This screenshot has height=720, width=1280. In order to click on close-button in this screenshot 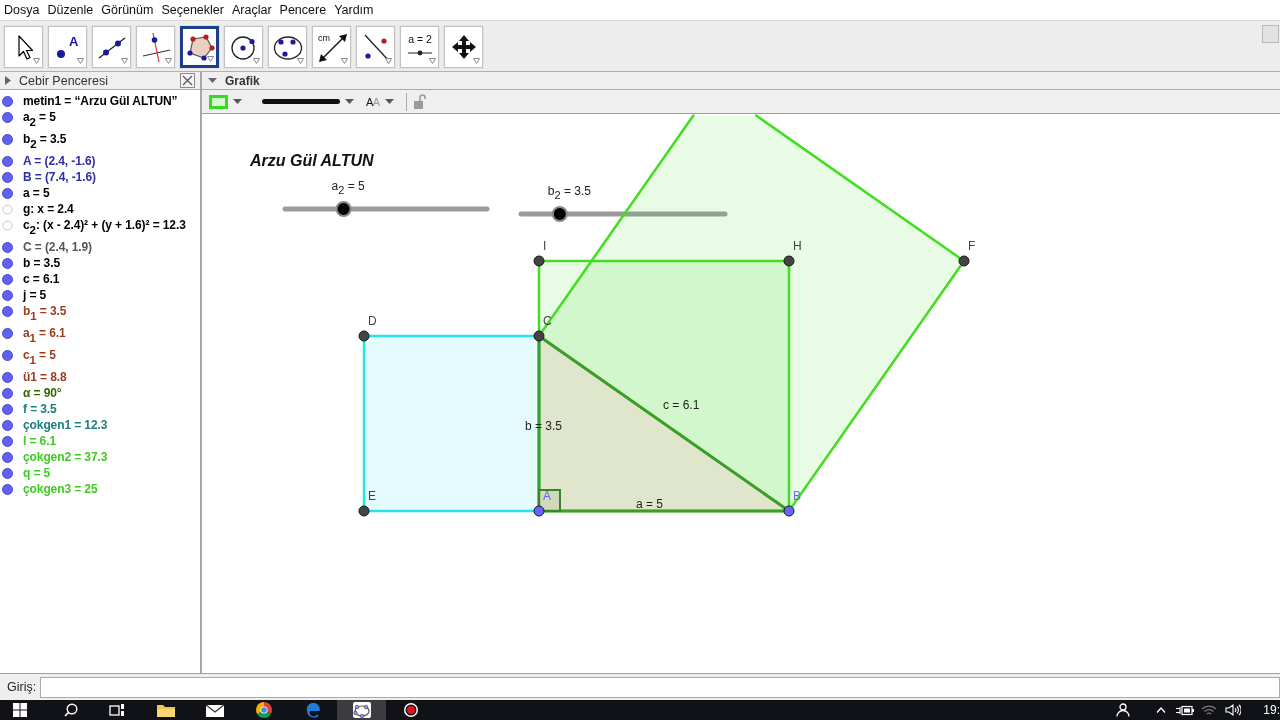, I will do `click(187, 80)`.